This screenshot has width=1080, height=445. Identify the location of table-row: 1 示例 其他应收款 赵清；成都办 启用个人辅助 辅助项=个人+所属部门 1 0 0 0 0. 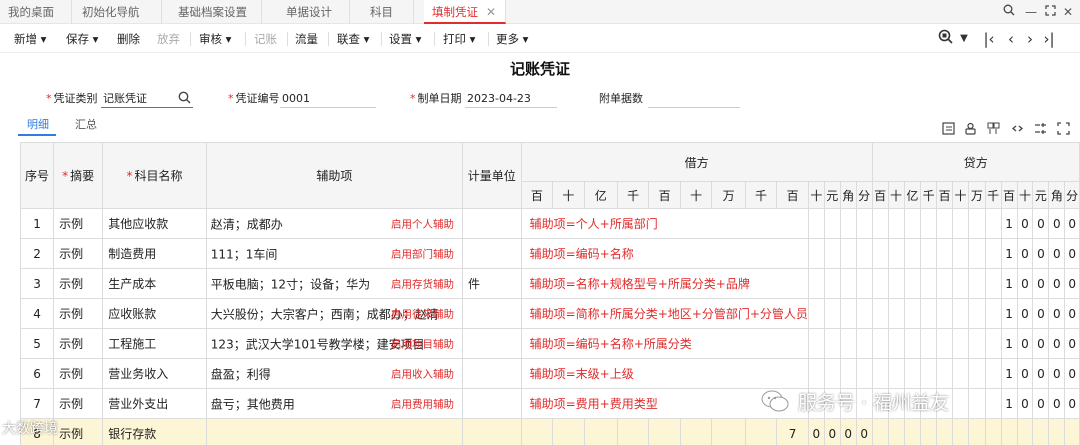
(549, 223).